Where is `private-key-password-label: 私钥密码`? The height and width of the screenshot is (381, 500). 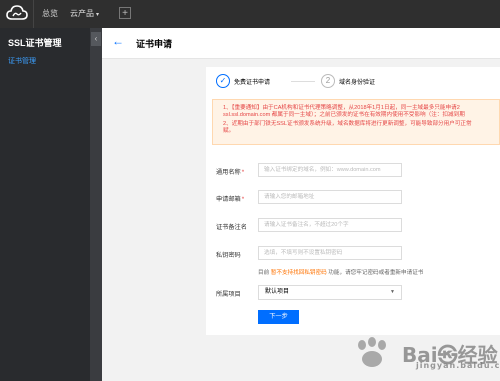 private-key-password-label: 私钥密码 is located at coordinates (228, 255).